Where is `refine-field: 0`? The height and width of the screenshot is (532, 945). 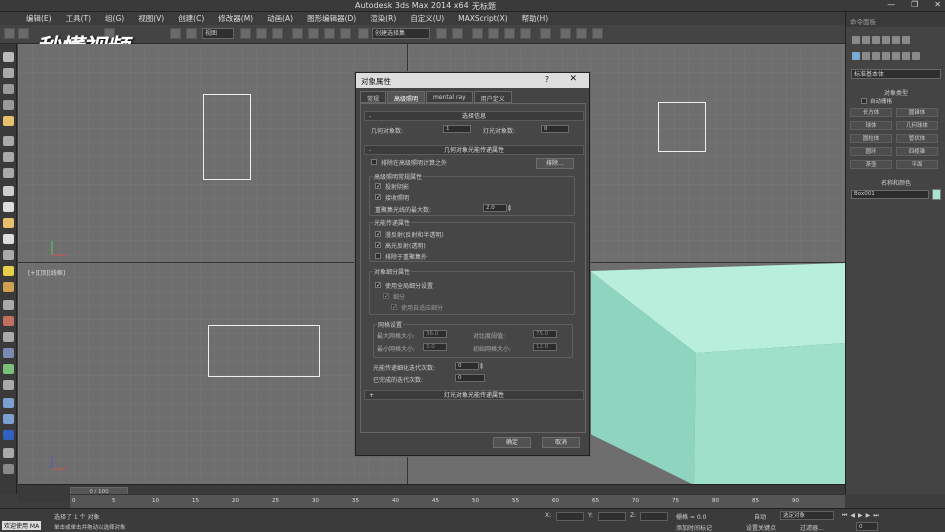
refine-field: 0 is located at coordinates (467, 366).